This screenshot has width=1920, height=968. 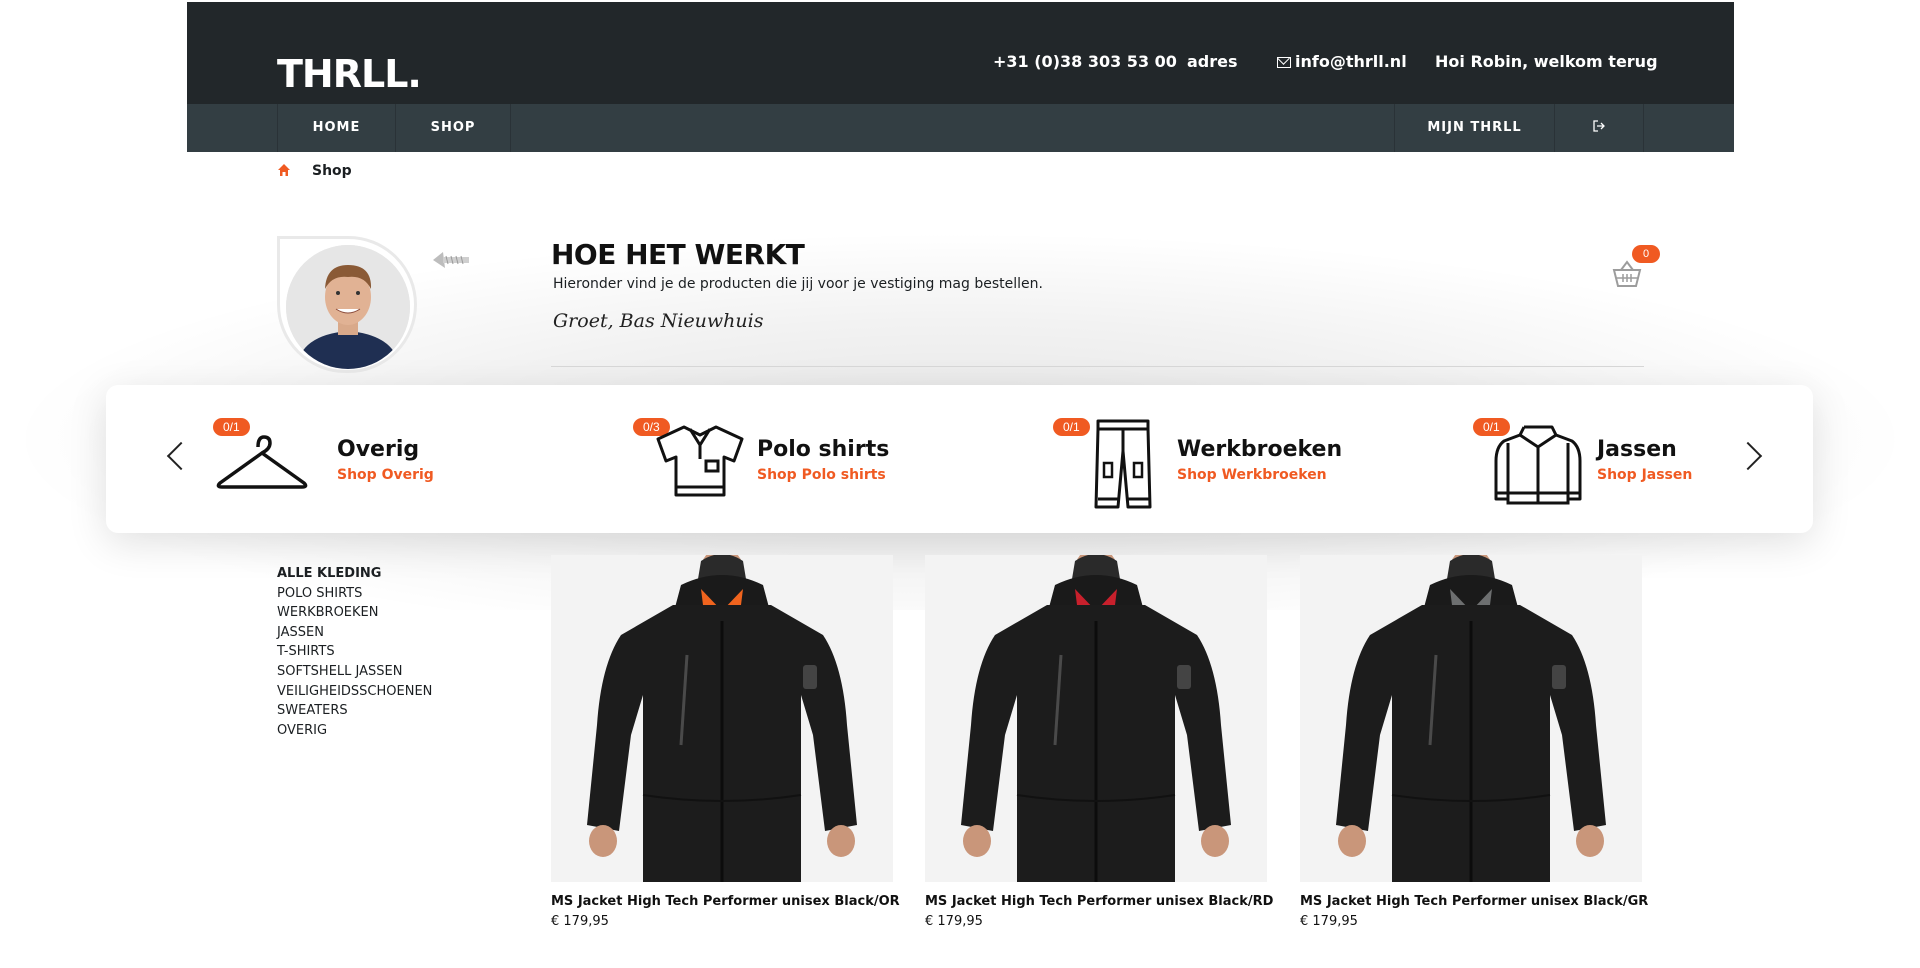 What do you see at coordinates (678, 254) in the screenshot?
I see `page-title: HOE HET WERKT` at bounding box center [678, 254].